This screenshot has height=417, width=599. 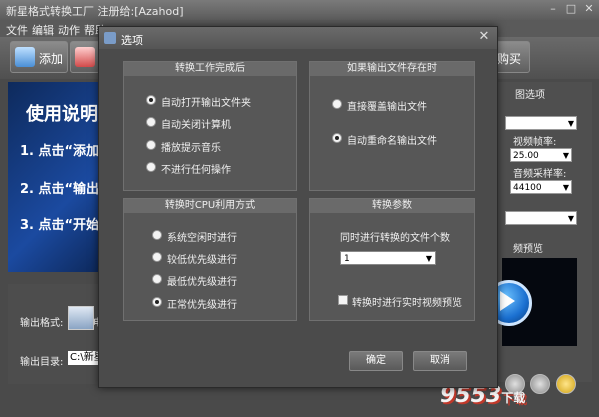 What do you see at coordinates (392, 126) in the screenshot?
I see `file-exists-group: 如果输出文件存在时 直接覆盖输出文件 自动重命名输出文件` at bounding box center [392, 126].